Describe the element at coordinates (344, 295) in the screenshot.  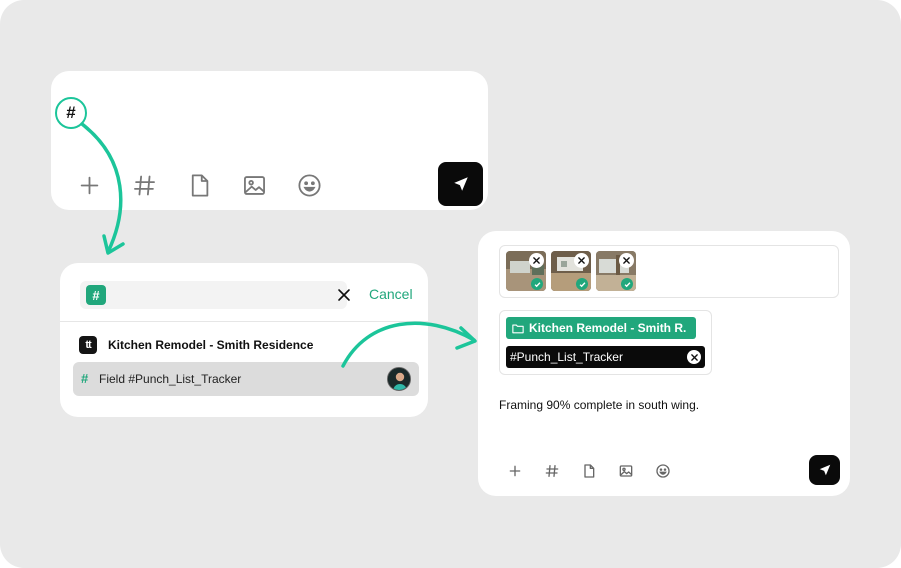
I see `close-icon` at that location.